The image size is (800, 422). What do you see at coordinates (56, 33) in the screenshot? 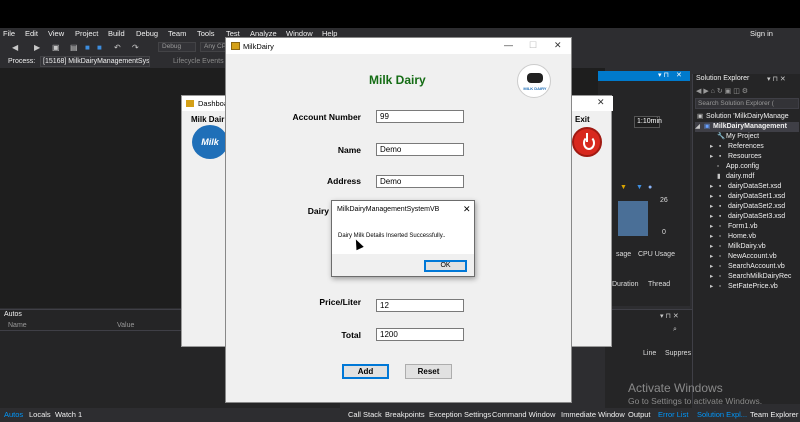
I see `menu-view: View` at bounding box center [56, 33].